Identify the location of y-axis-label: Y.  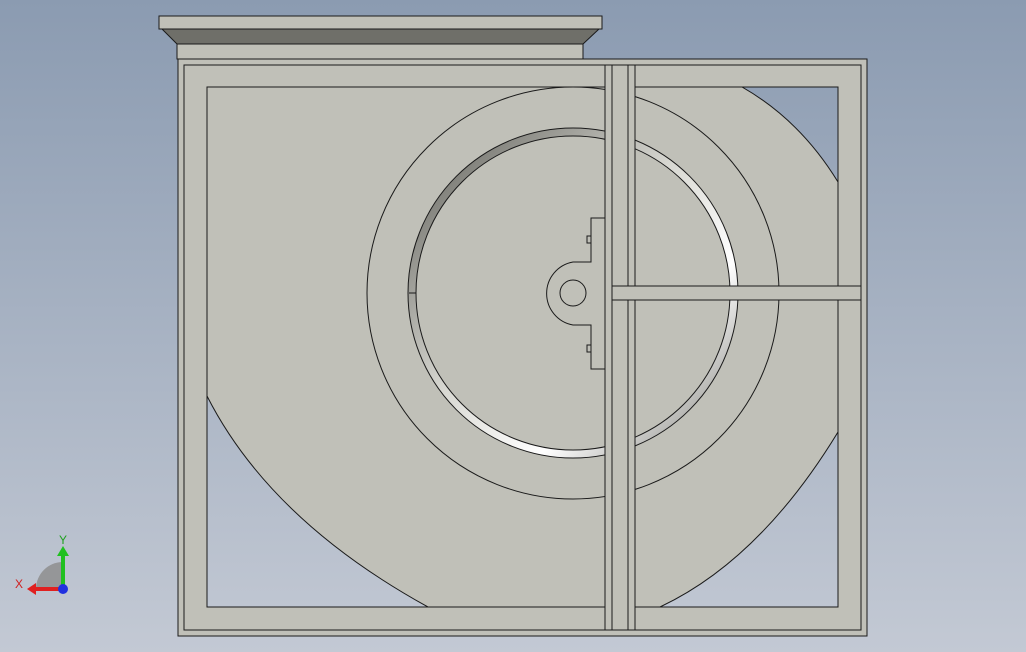
(63, 540).